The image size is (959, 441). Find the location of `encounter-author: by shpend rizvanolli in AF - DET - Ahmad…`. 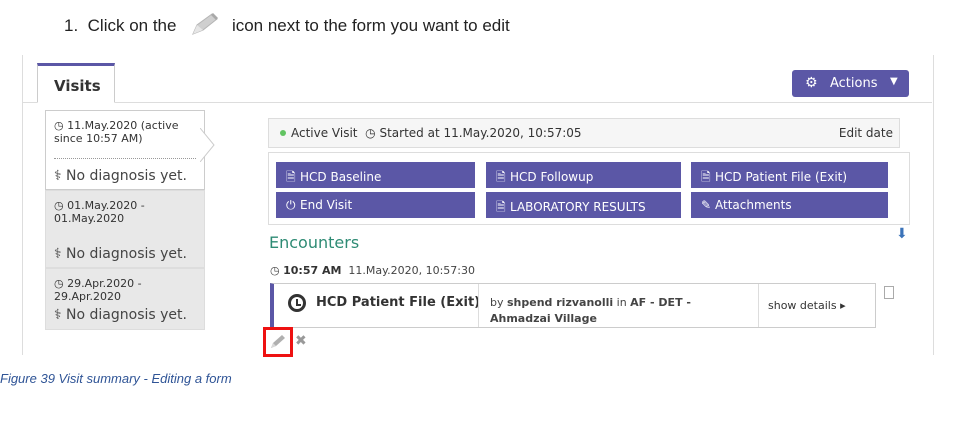

encounter-author: by shpend rizvanolli in AF - DET - Ahmad… is located at coordinates (590, 310).